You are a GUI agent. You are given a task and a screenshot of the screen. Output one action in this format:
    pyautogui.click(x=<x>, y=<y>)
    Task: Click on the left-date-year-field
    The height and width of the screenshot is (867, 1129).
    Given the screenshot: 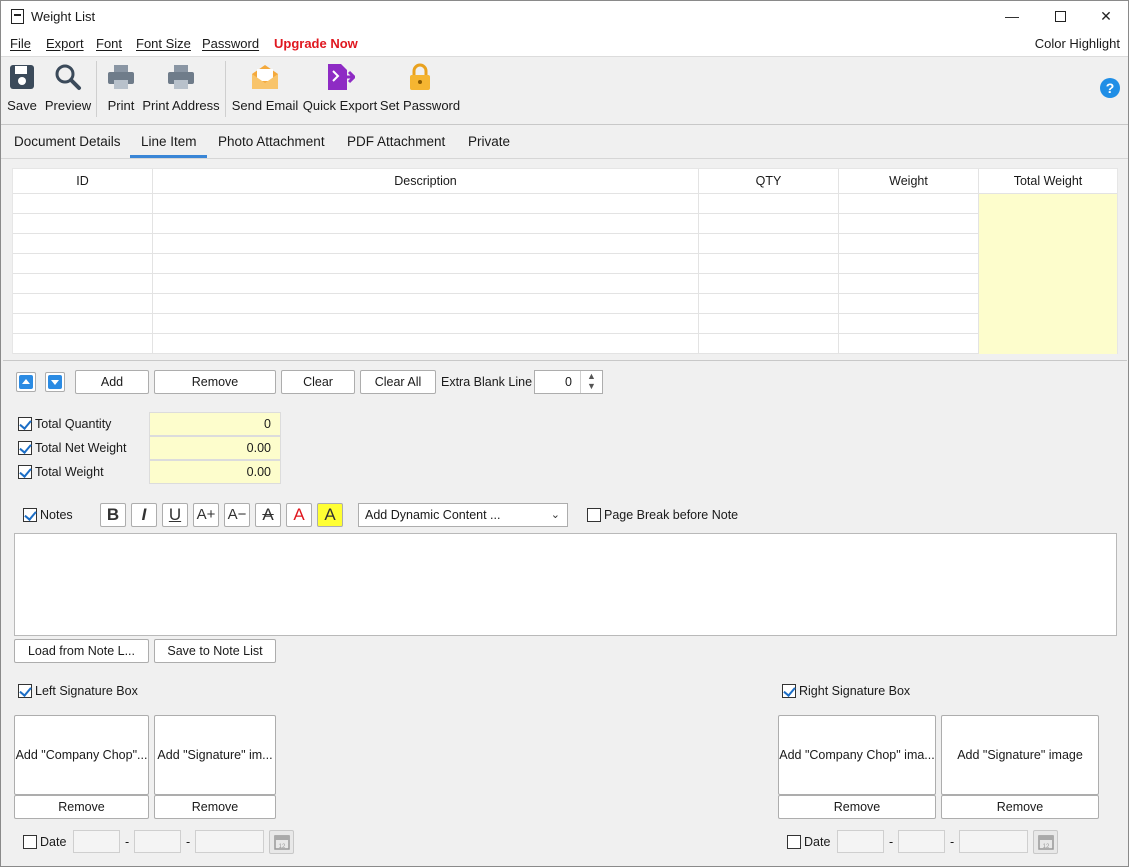 What is the action you would take?
    pyautogui.click(x=229, y=841)
    